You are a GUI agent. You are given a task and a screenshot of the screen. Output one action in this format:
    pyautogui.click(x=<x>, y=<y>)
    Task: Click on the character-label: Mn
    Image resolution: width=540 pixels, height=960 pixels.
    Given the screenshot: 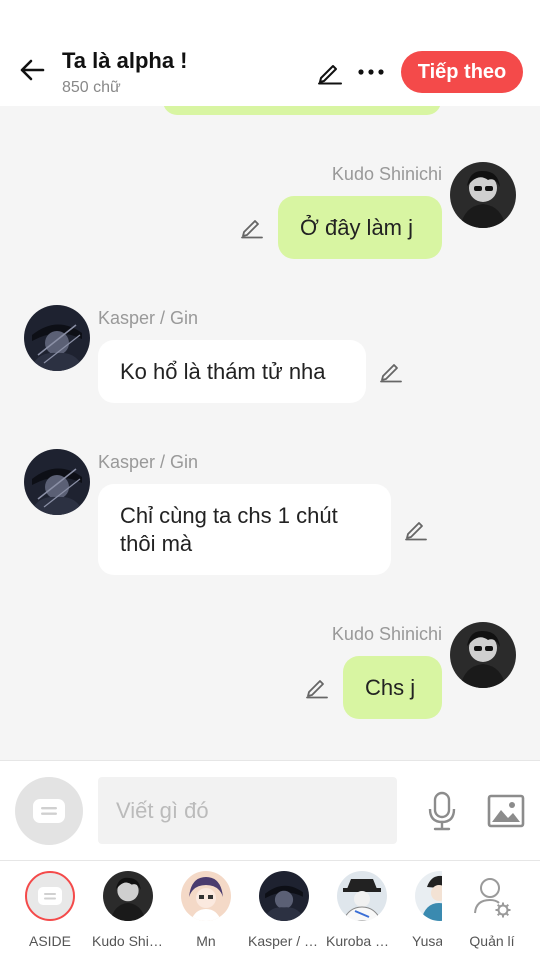 What is the action you would take?
    pyautogui.click(x=206, y=941)
    